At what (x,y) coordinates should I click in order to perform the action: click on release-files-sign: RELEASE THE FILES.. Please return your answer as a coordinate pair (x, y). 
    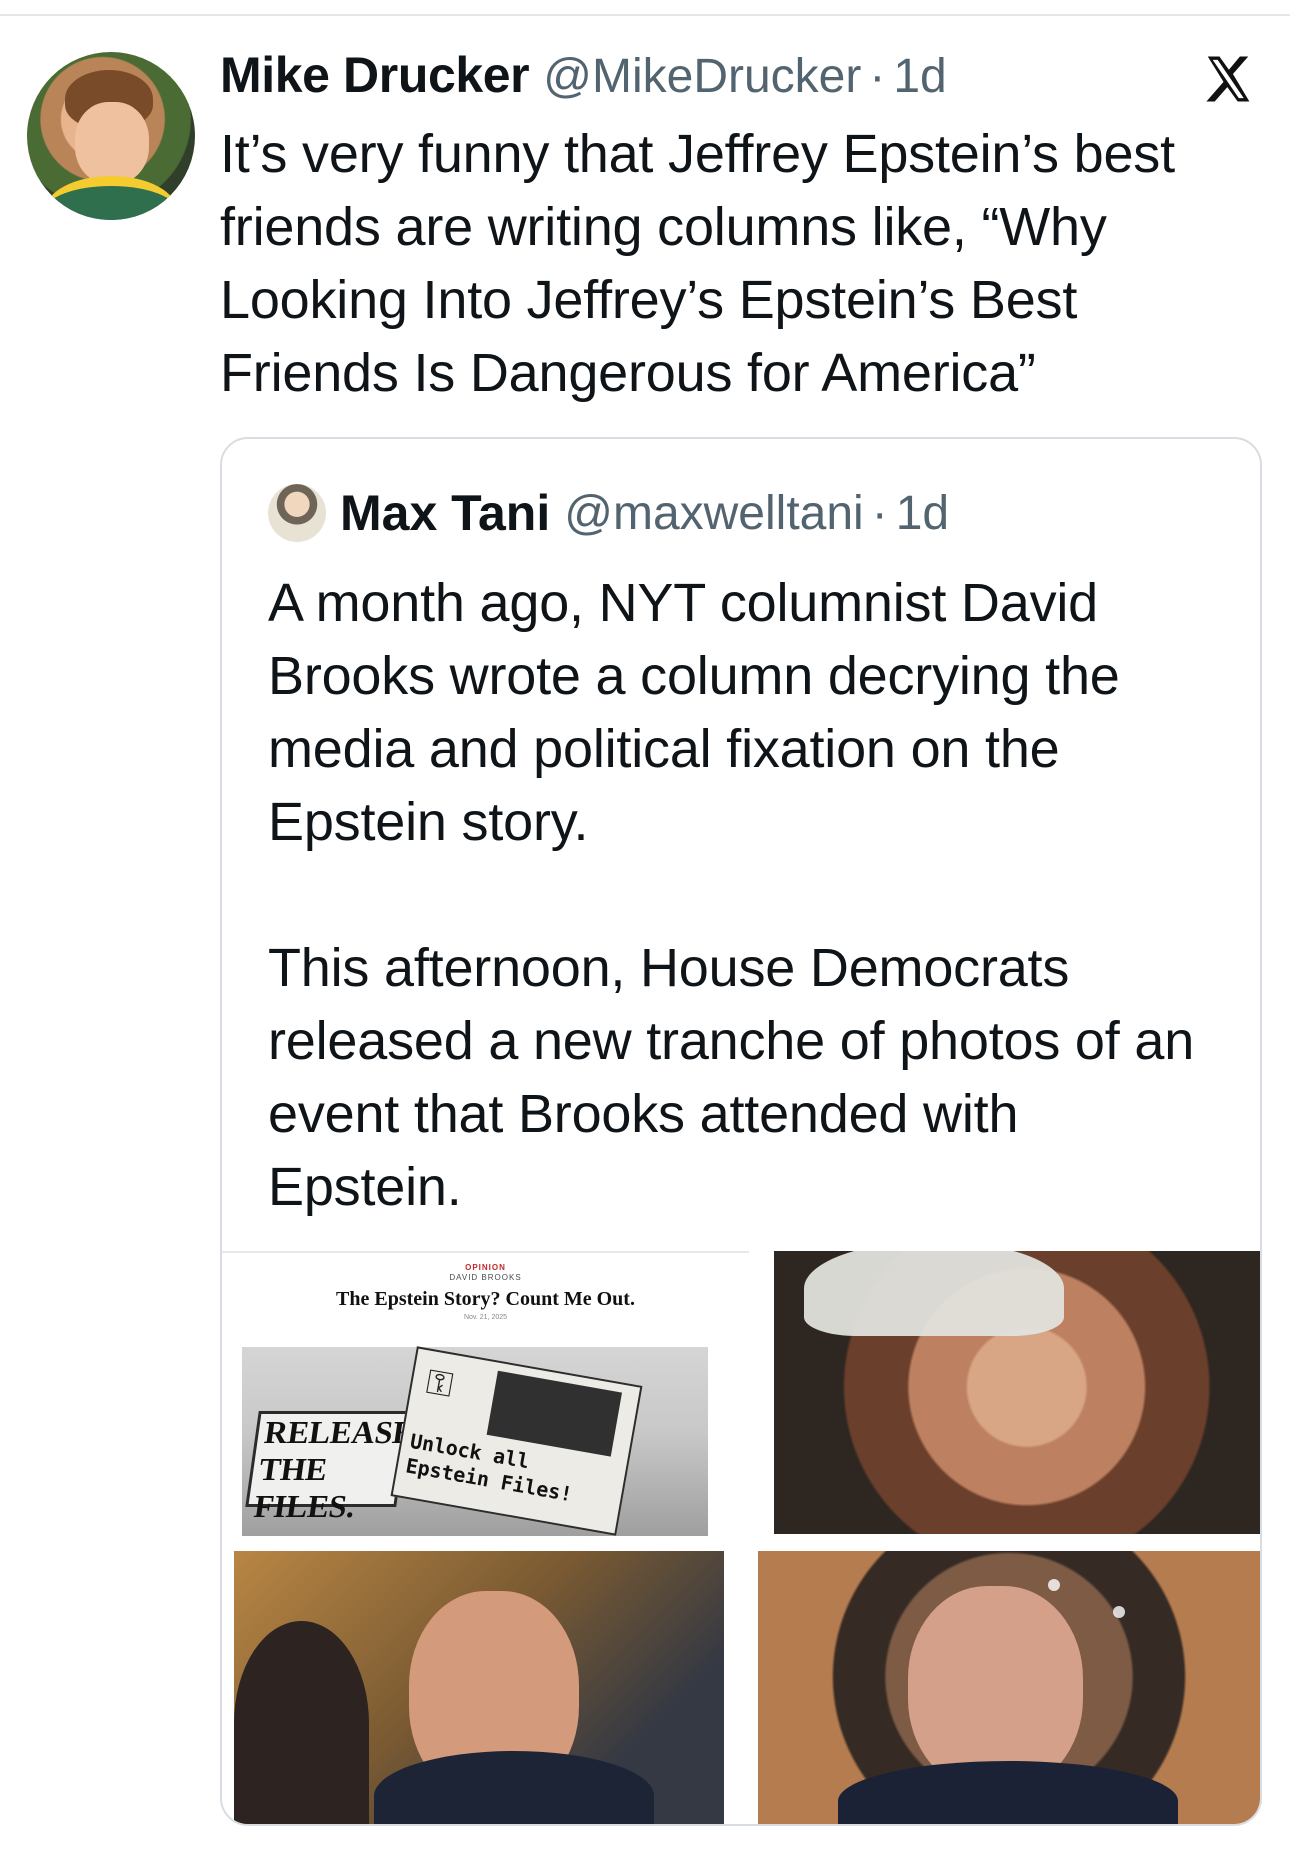
    Looking at the image, I should click on (331, 1467).